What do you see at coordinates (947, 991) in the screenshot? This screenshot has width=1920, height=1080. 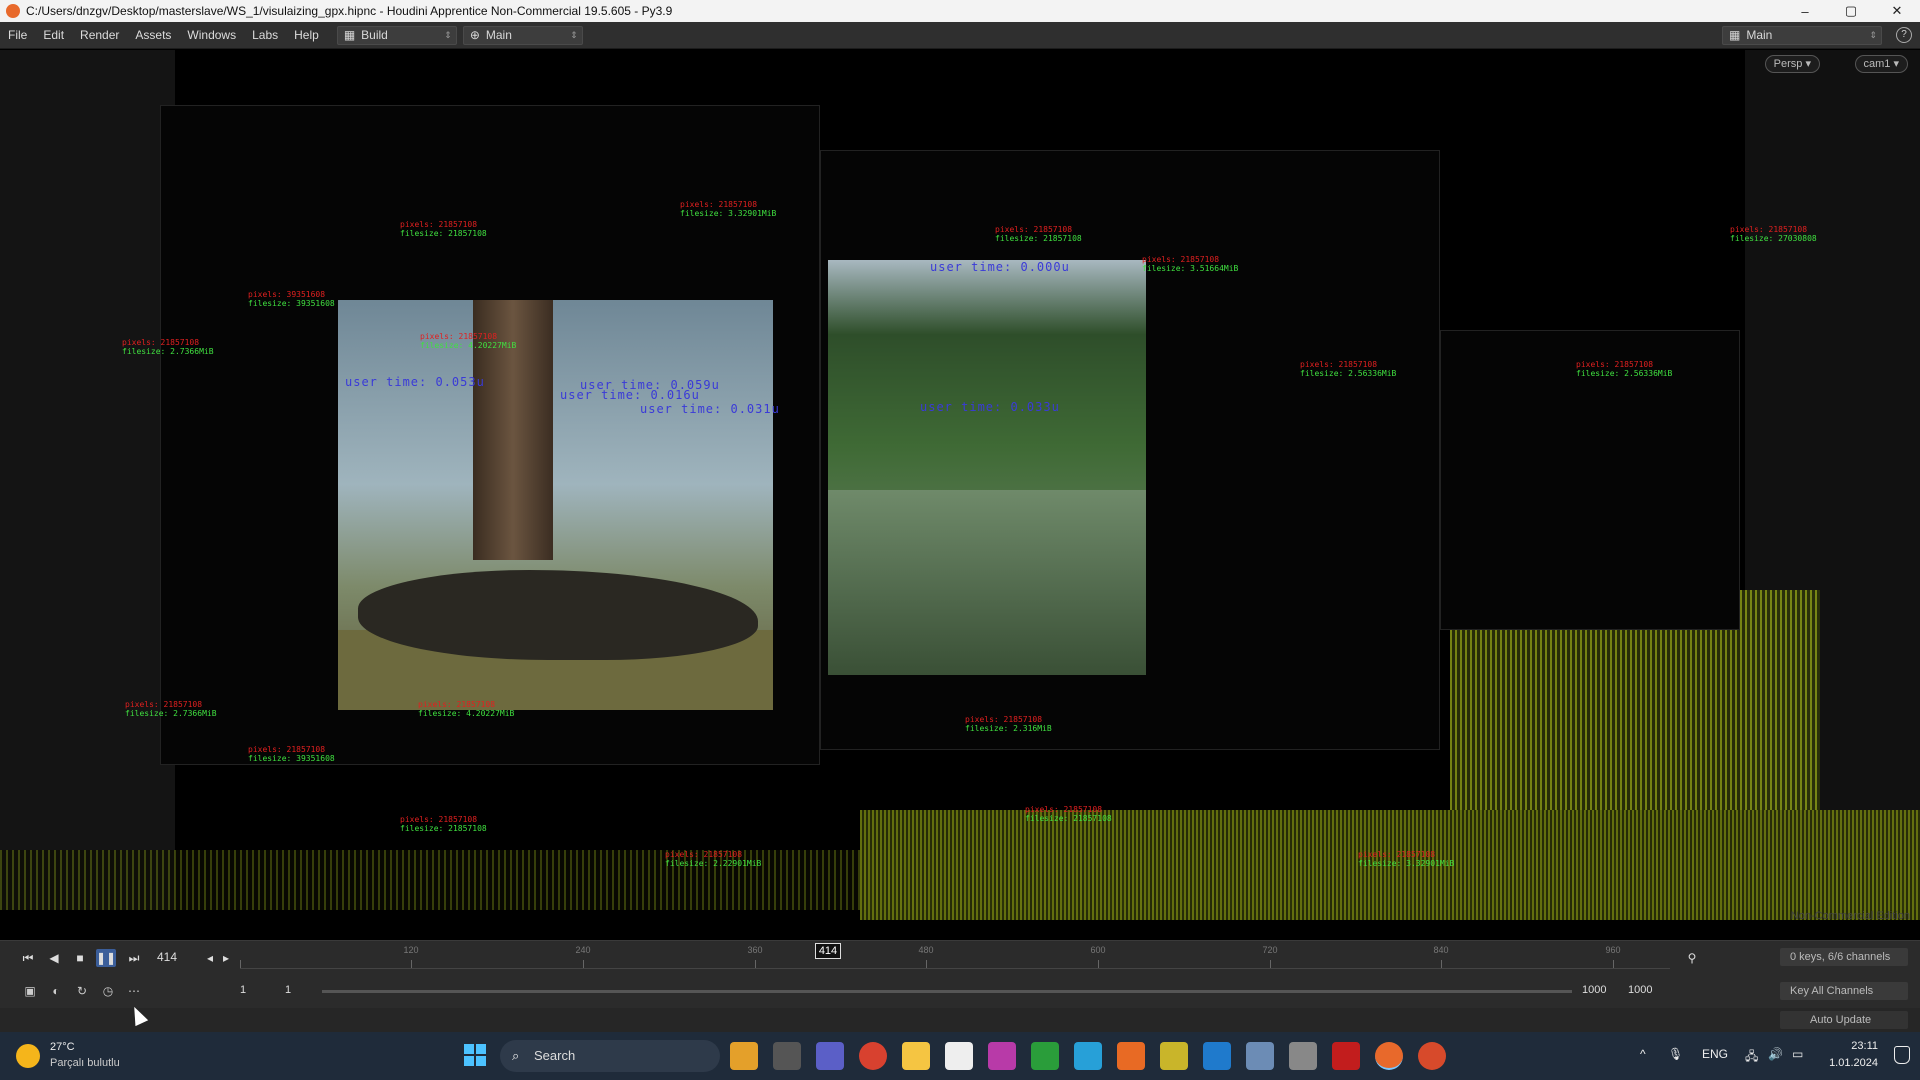 I see `range-slider` at bounding box center [947, 991].